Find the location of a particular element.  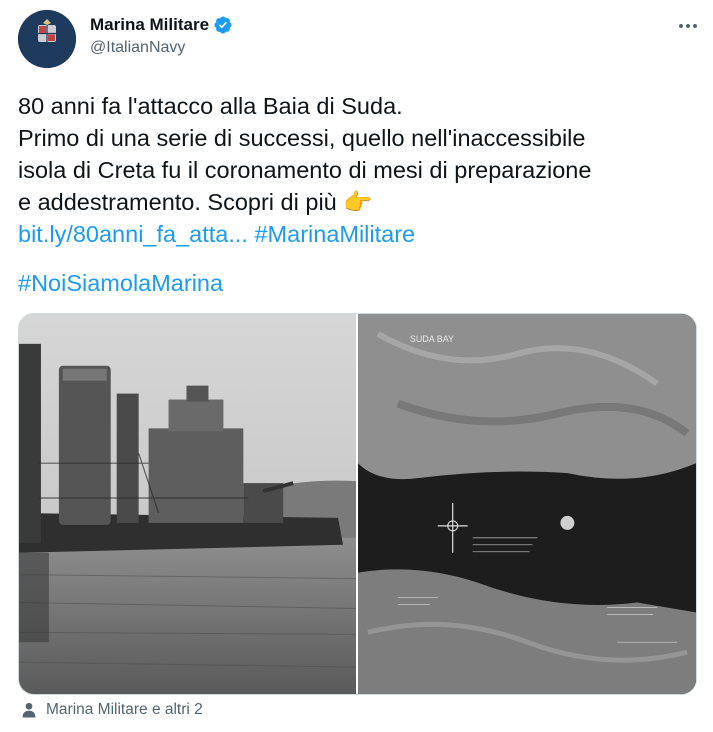

account-names: Marina Militare @ItalianNavy is located at coordinates (161, 36).